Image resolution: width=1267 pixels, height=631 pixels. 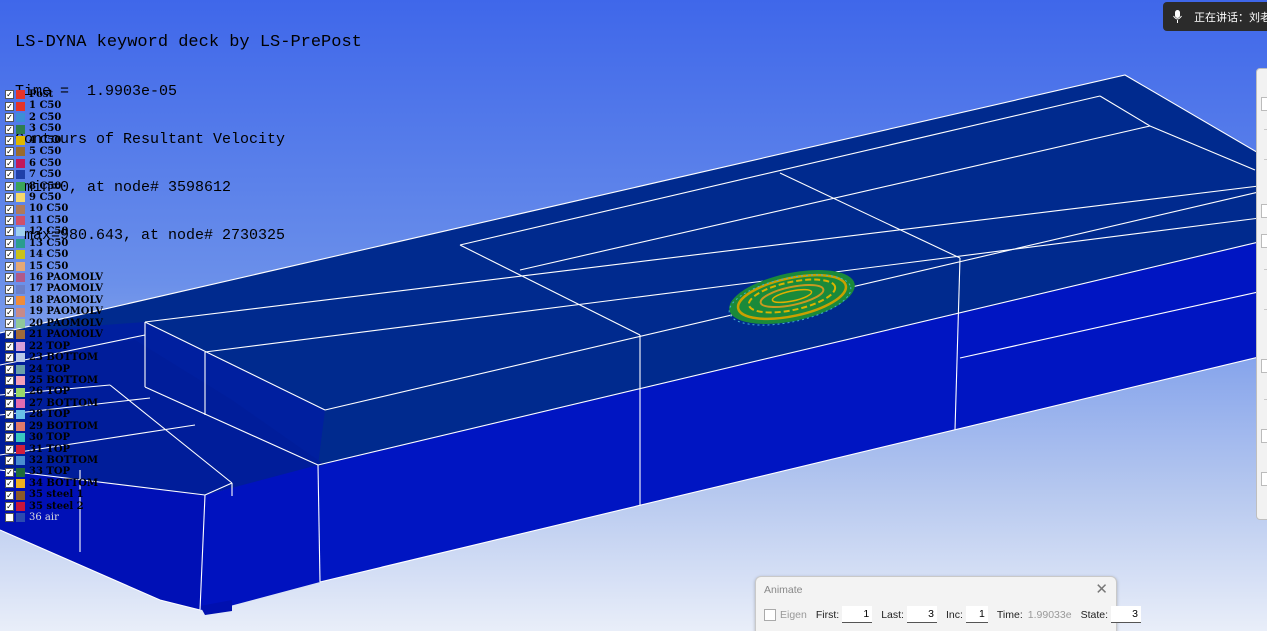 I want to click on legend-item: ✓ 1 C50, so click(x=54, y=105).